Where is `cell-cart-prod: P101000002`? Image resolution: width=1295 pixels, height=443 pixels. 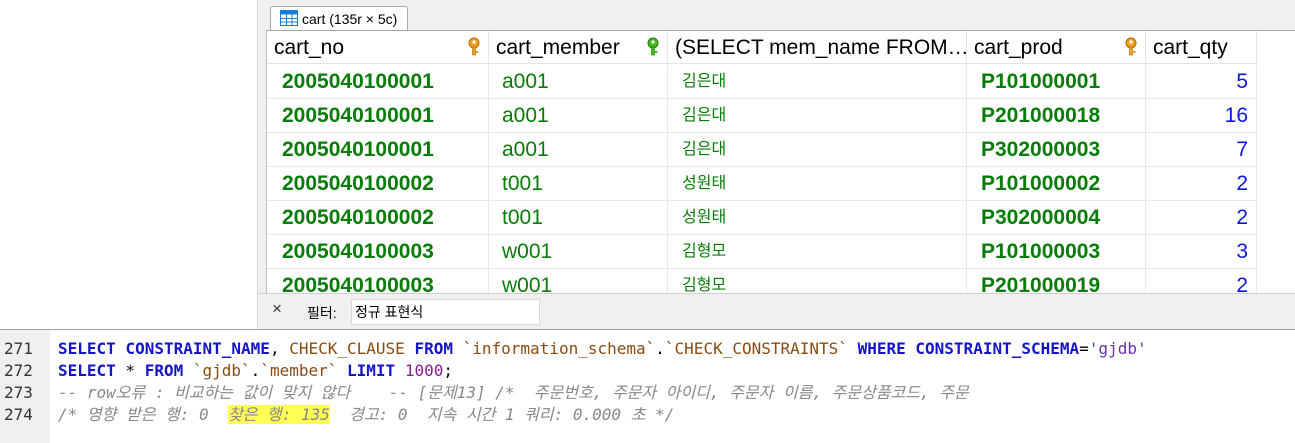 cell-cart-prod: P101000002 is located at coordinates (1056, 184).